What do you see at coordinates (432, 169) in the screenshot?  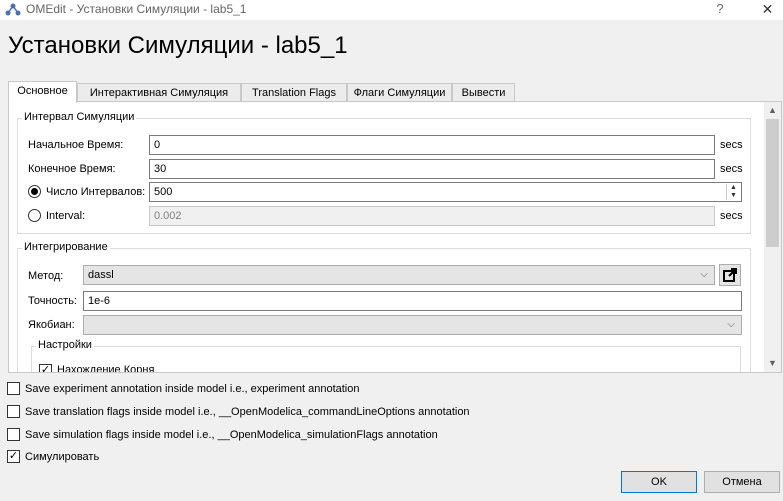 I see `stop-time-input: 30` at bounding box center [432, 169].